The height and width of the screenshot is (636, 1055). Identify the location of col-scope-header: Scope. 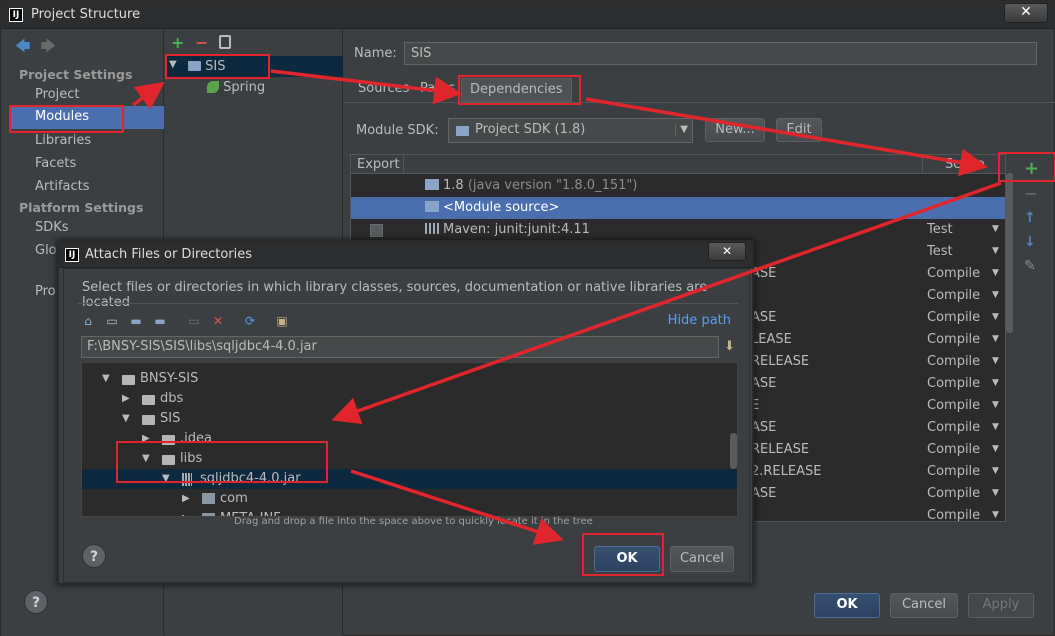
(965, 164).